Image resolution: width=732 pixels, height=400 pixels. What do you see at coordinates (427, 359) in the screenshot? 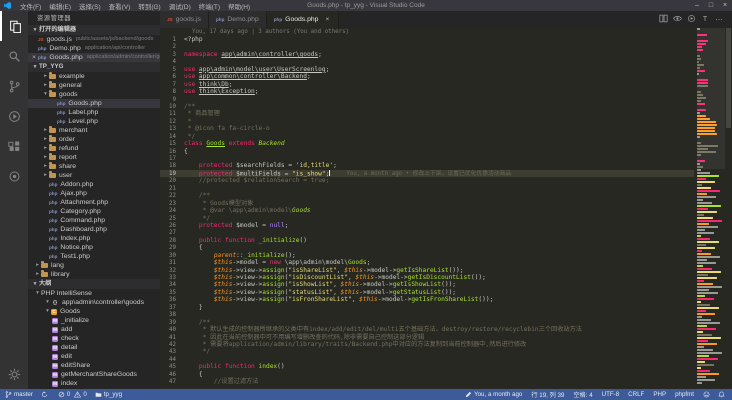
I see `code-line: 44` at bounding box center [427, 359].